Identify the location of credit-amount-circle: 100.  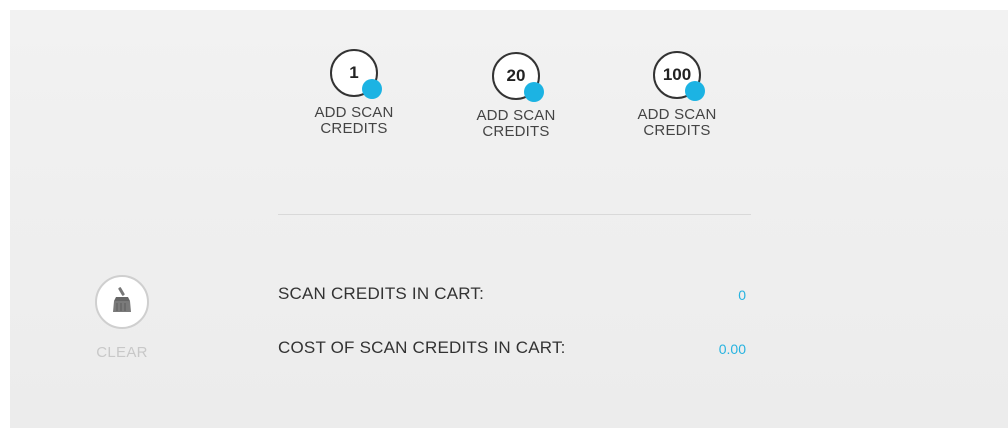
(679, 76).